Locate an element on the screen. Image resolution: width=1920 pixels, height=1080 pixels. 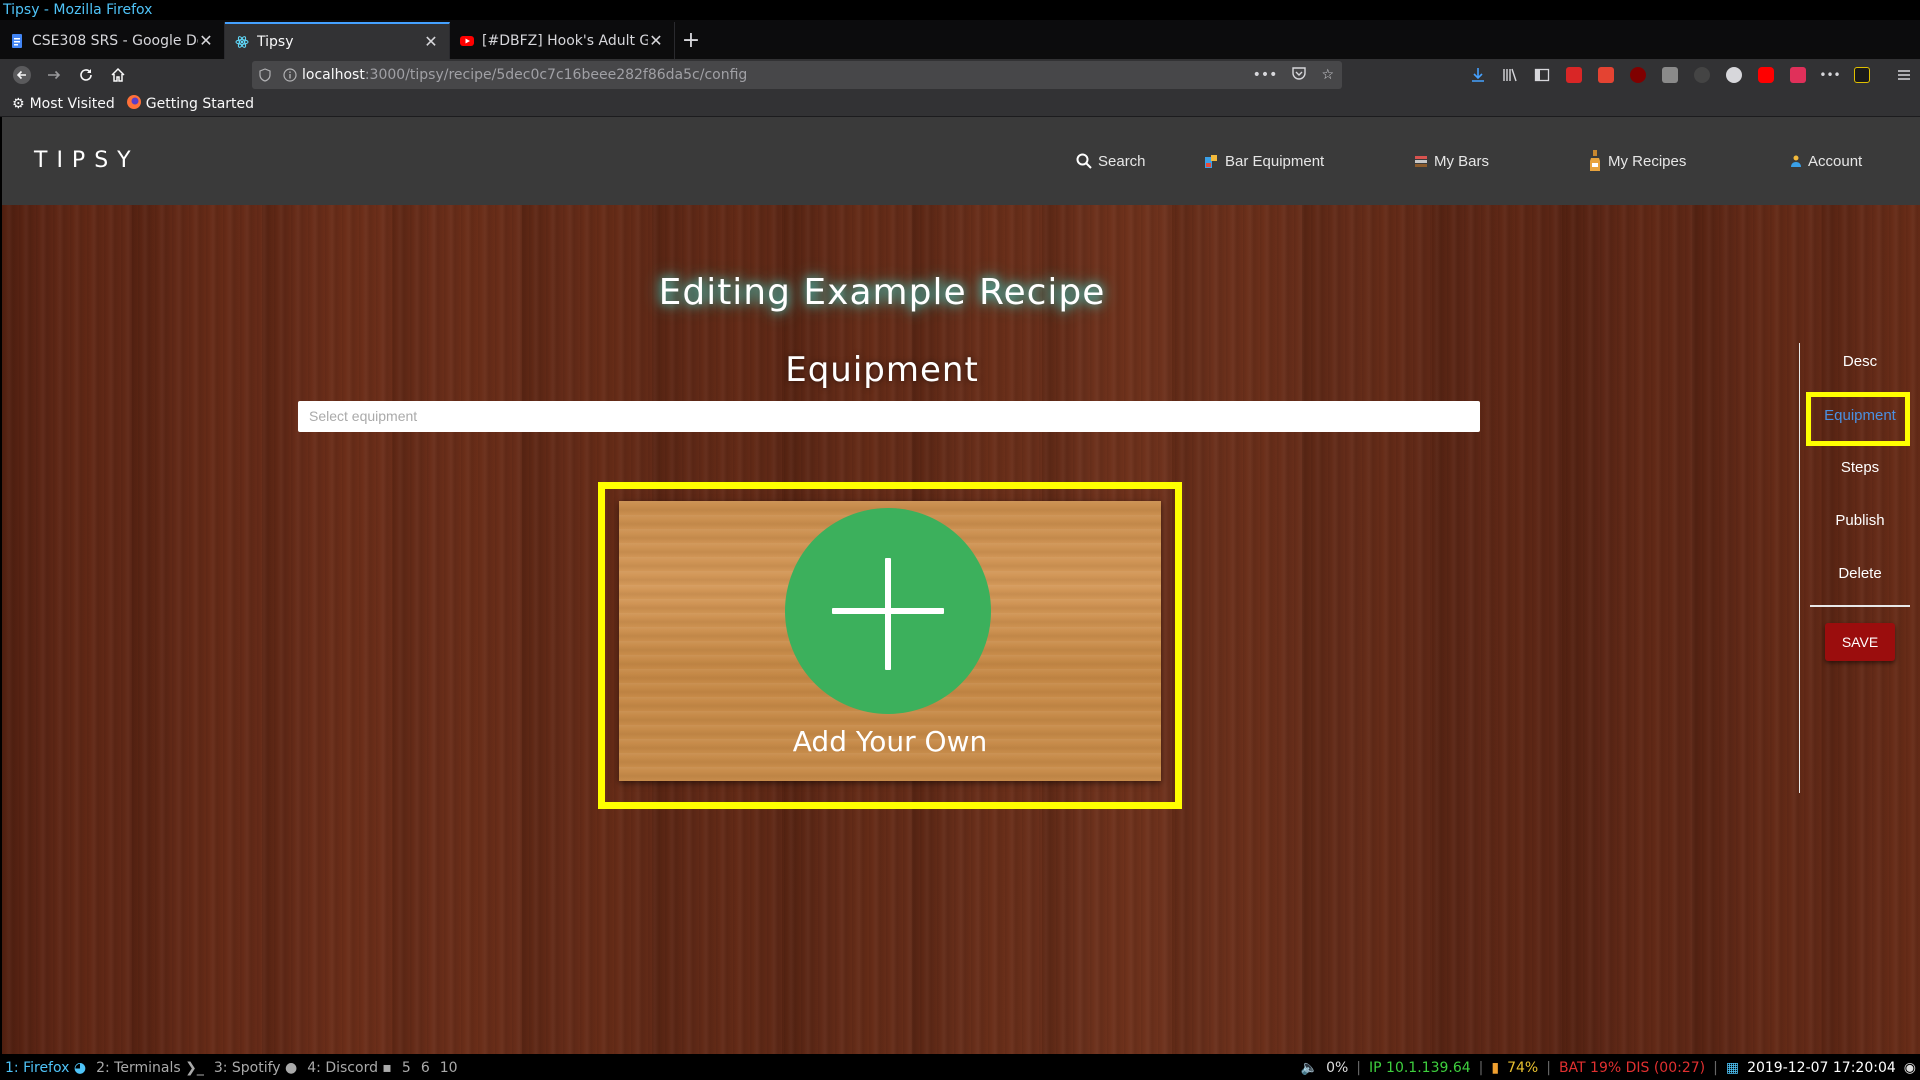
add-card-label: Add Your Own is located at coordinates (890, 741).